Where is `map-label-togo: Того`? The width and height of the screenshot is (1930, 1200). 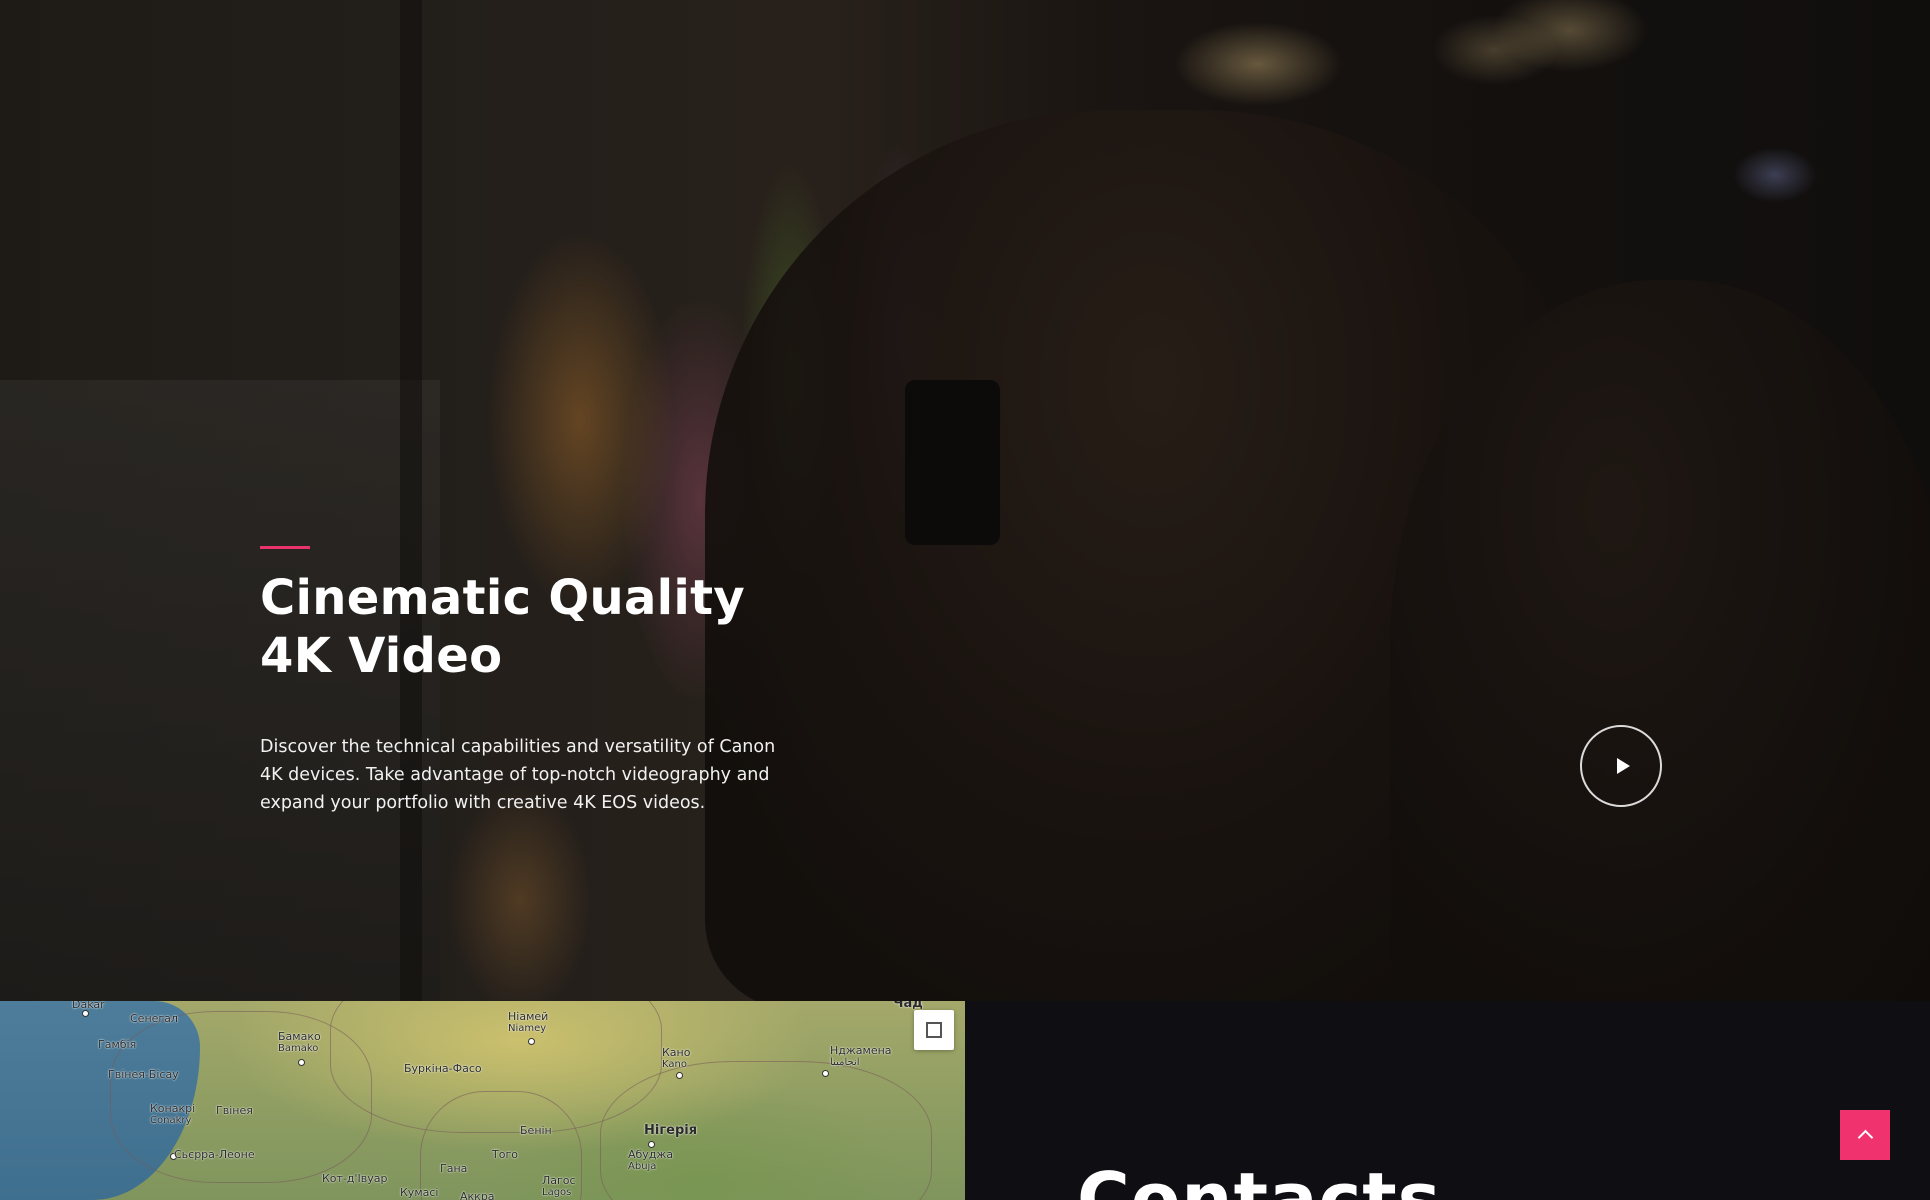
map-label-togo: Того is located at coordinates (505, 1154).